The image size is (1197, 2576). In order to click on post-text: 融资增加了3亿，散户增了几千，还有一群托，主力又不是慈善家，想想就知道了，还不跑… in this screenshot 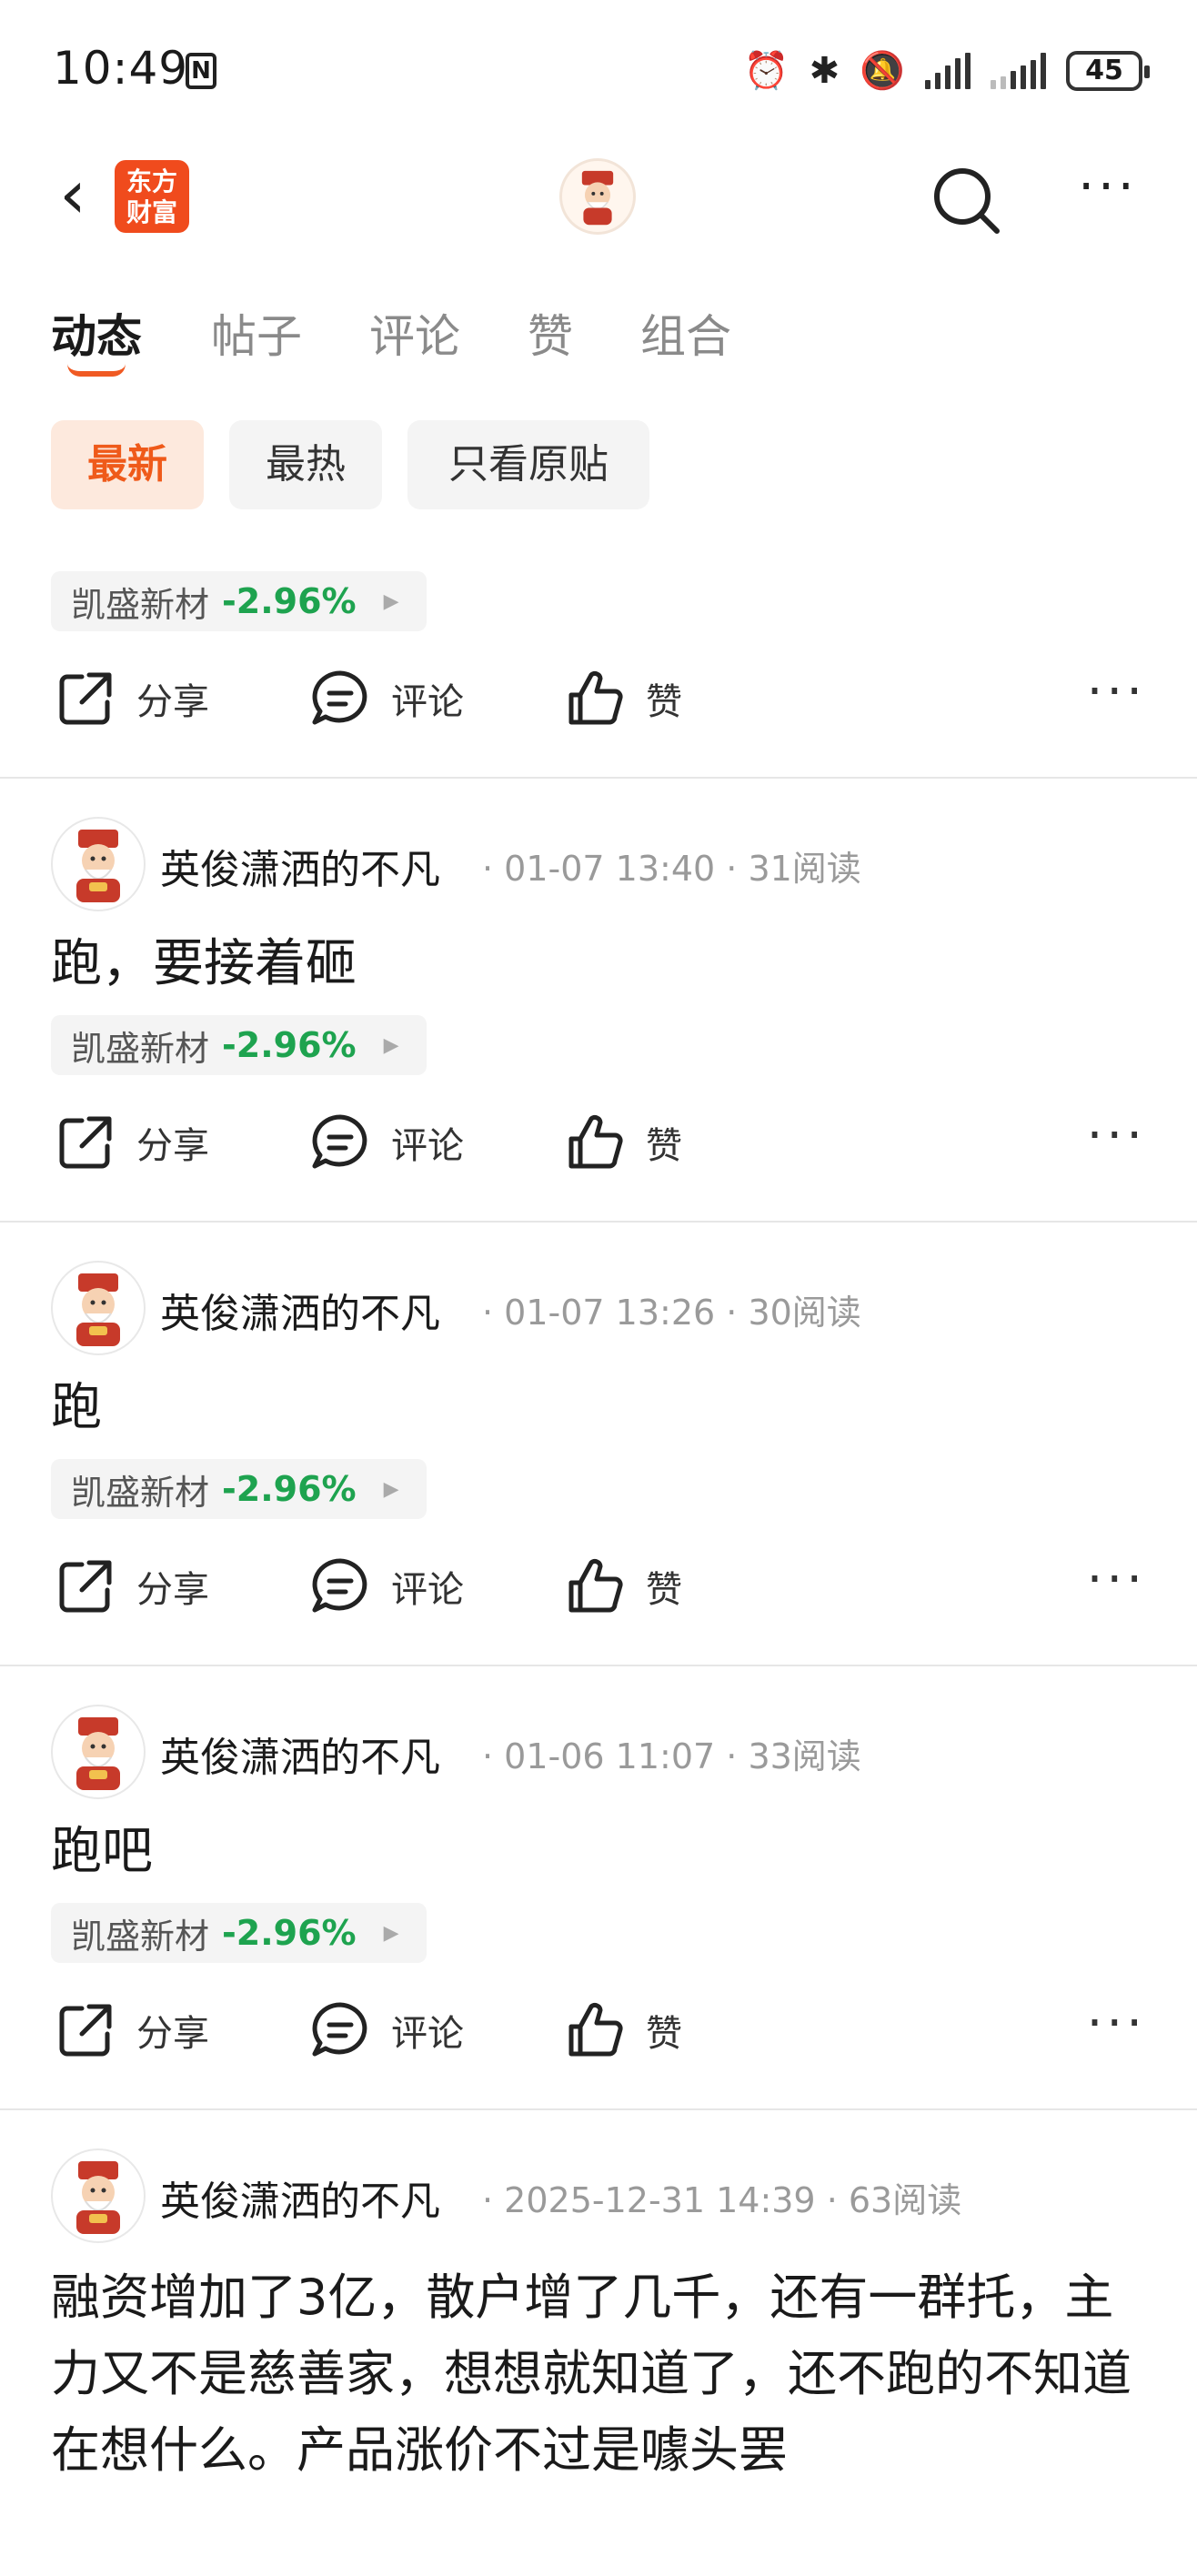, I will do `click(598, 2368)`.